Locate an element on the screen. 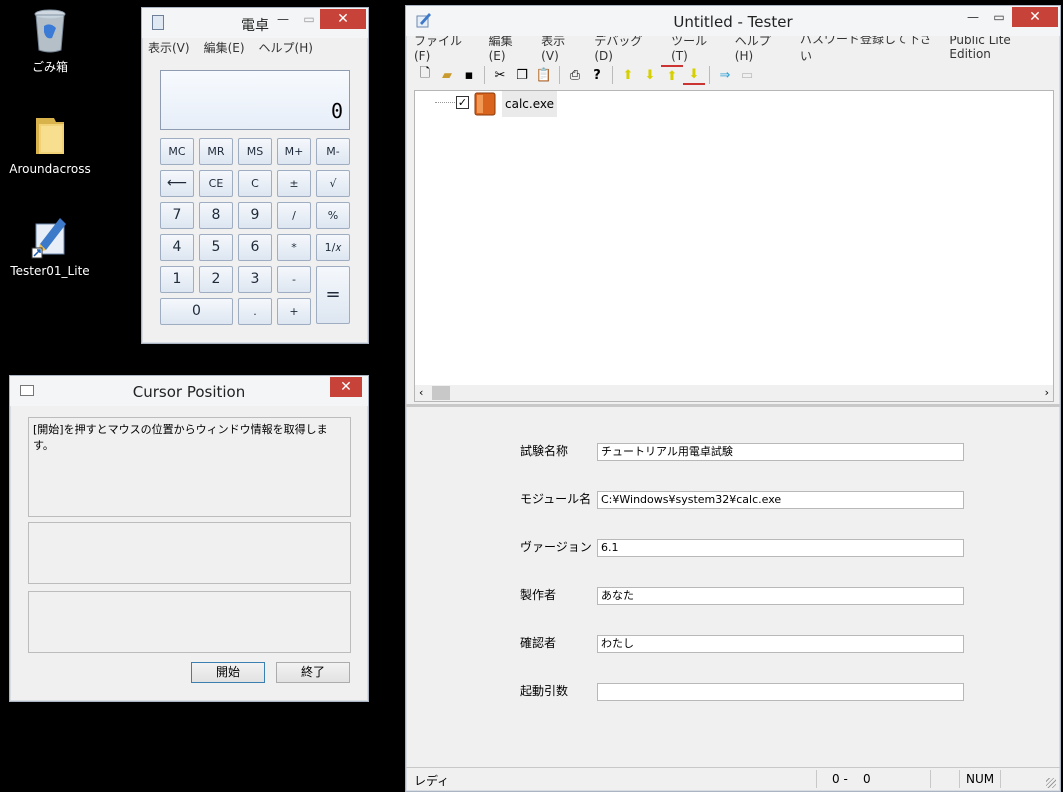 This screenshot has height=792, width=1063. scroll-thumb is located at coordinates (441, 393).